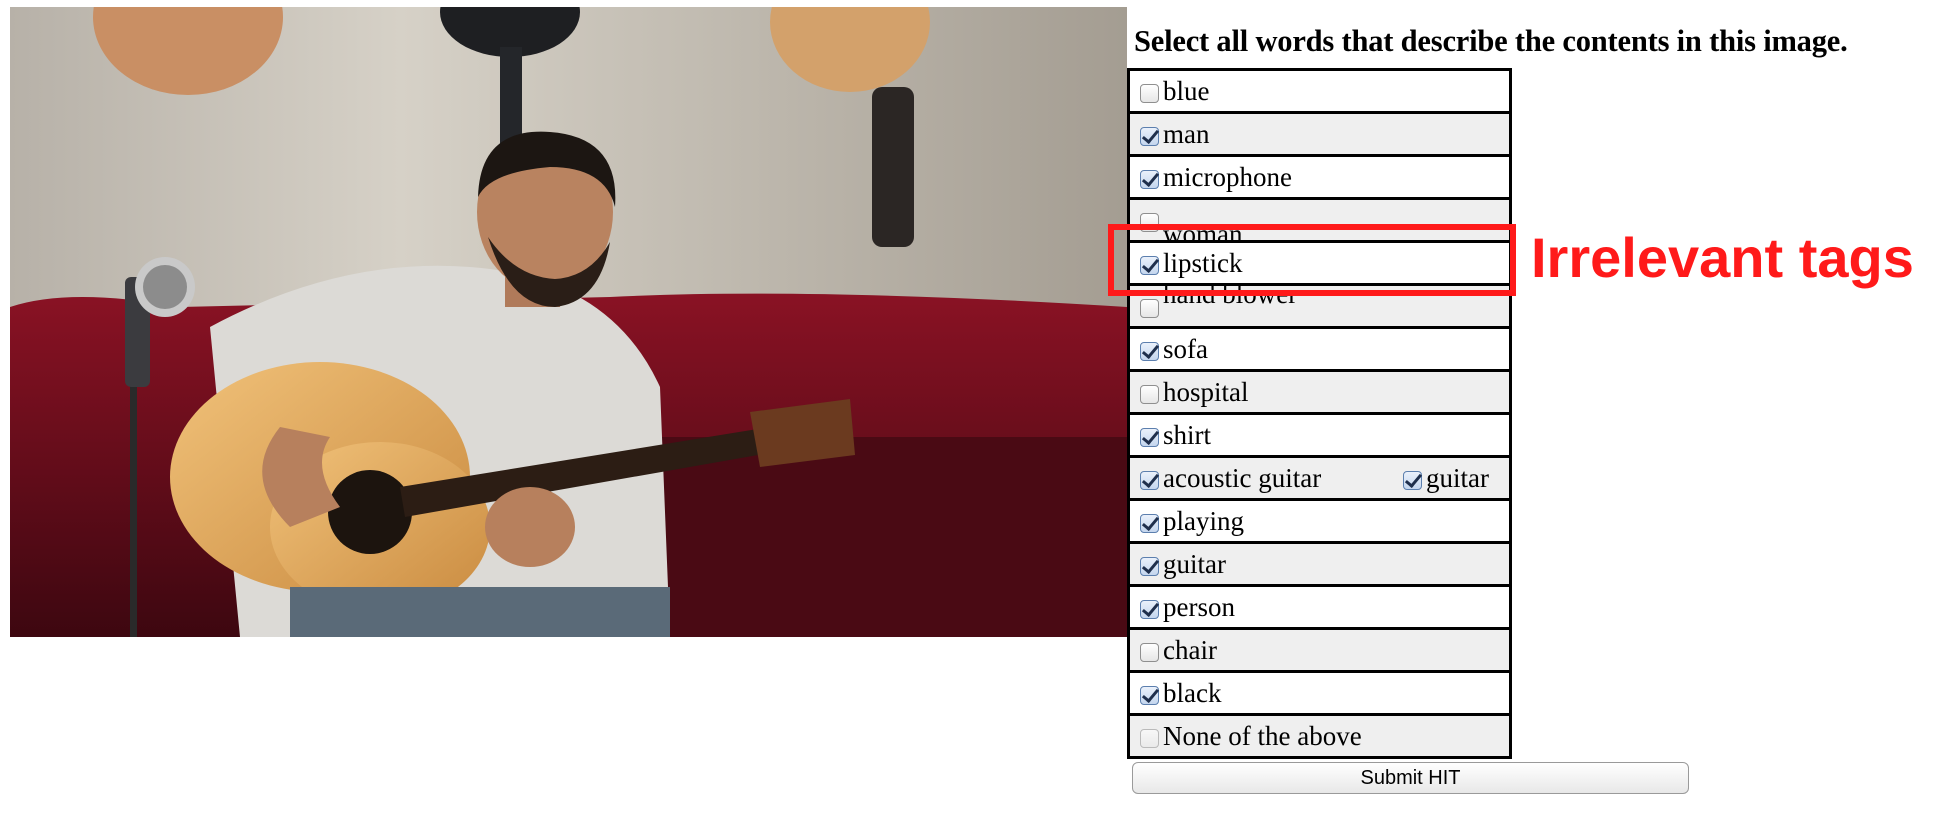 This screenshot has height=813, width=1938. I want to click on tag-option: person, so click(1187, 607).